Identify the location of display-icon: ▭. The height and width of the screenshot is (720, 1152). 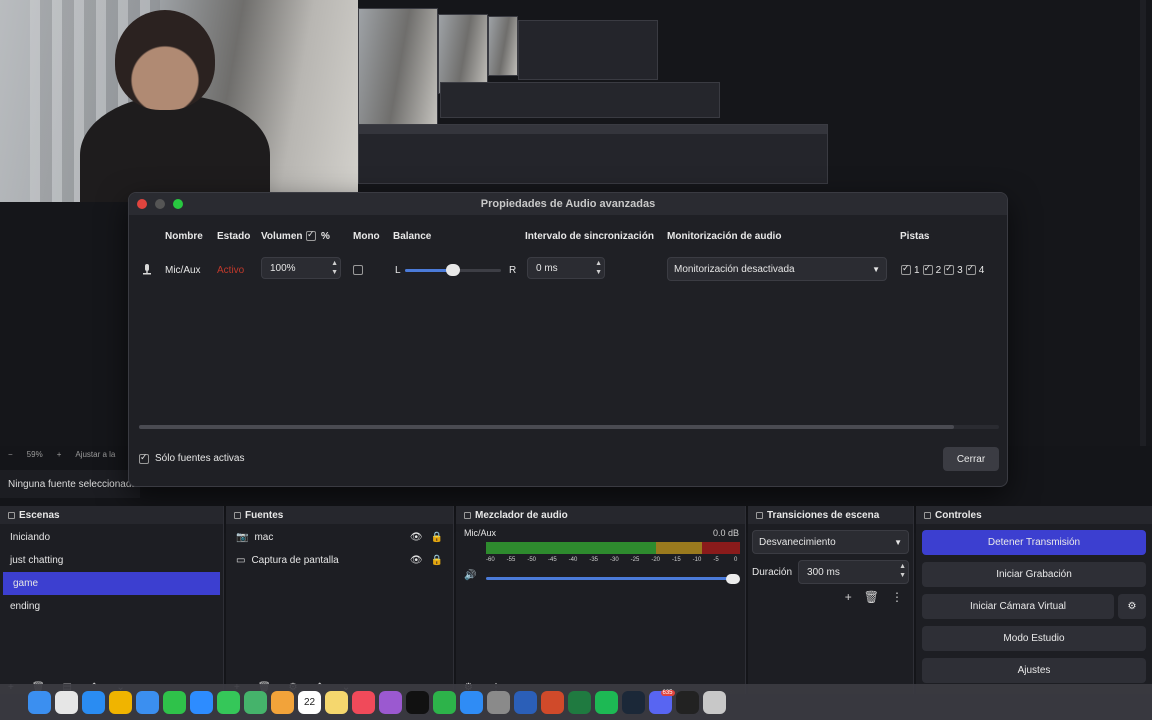
(241, 560).